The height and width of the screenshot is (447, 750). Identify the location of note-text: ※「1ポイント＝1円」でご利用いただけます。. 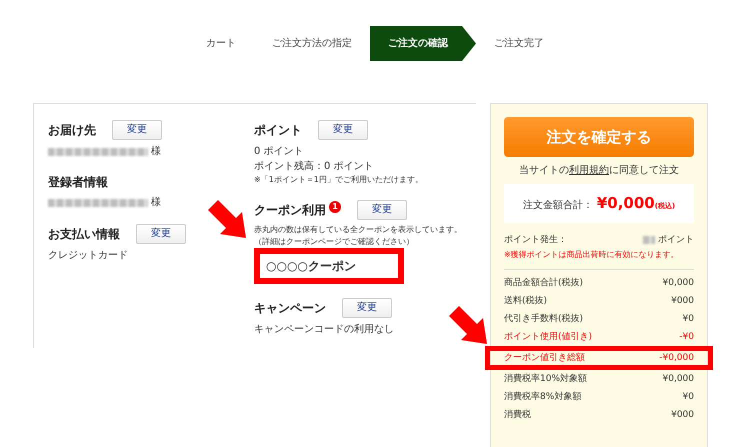
(339, 180).